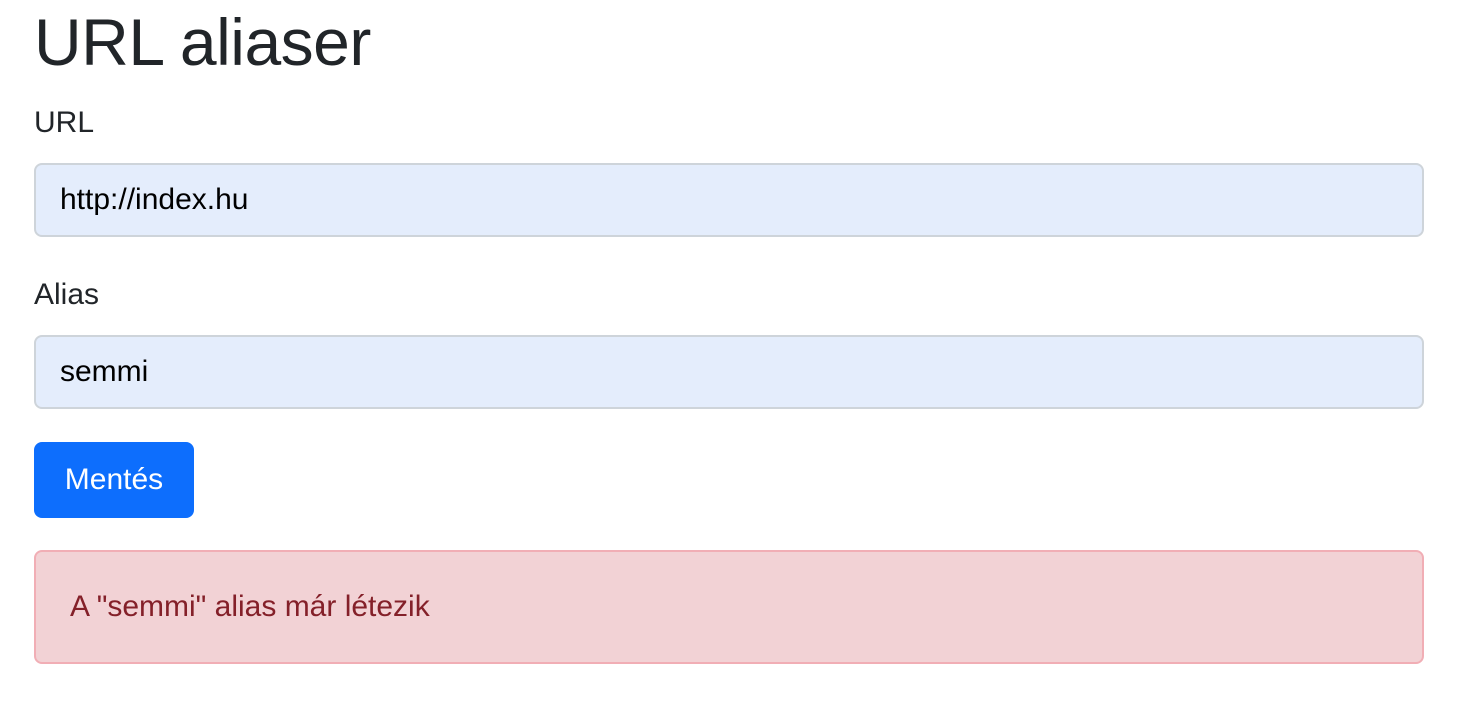 Image resolution: width=1464 pixels, height=728 pixels. What do you see at coordinates (729, 607) in the screenshot?
I see `error-alert: A "semmi" alias már létezik` at bounding box center [729, 607].